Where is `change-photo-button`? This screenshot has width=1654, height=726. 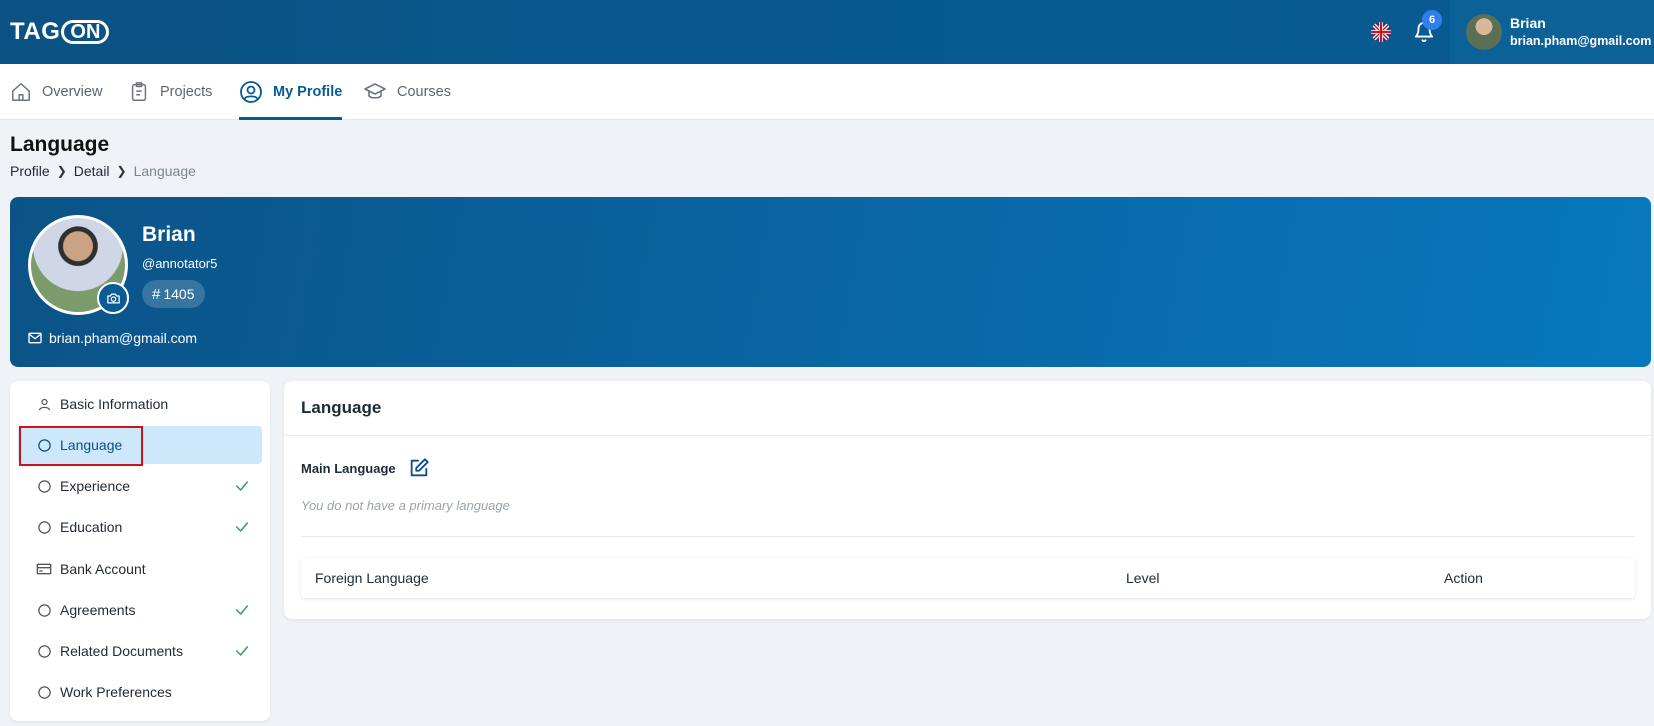
change-photo-button is located at coordinates (113, 298).